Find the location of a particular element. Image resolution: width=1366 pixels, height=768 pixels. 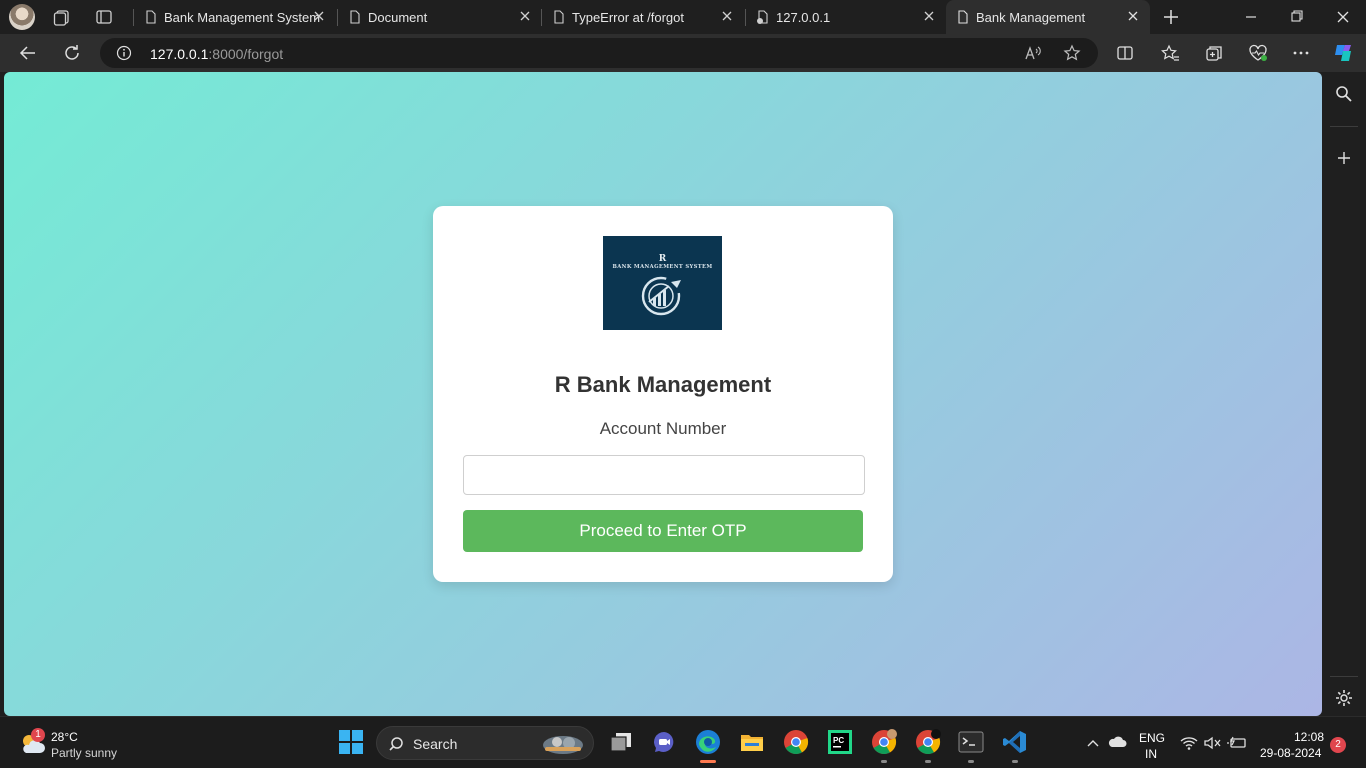

url-path: :8000/forgot is located at coordinates (246, 54).